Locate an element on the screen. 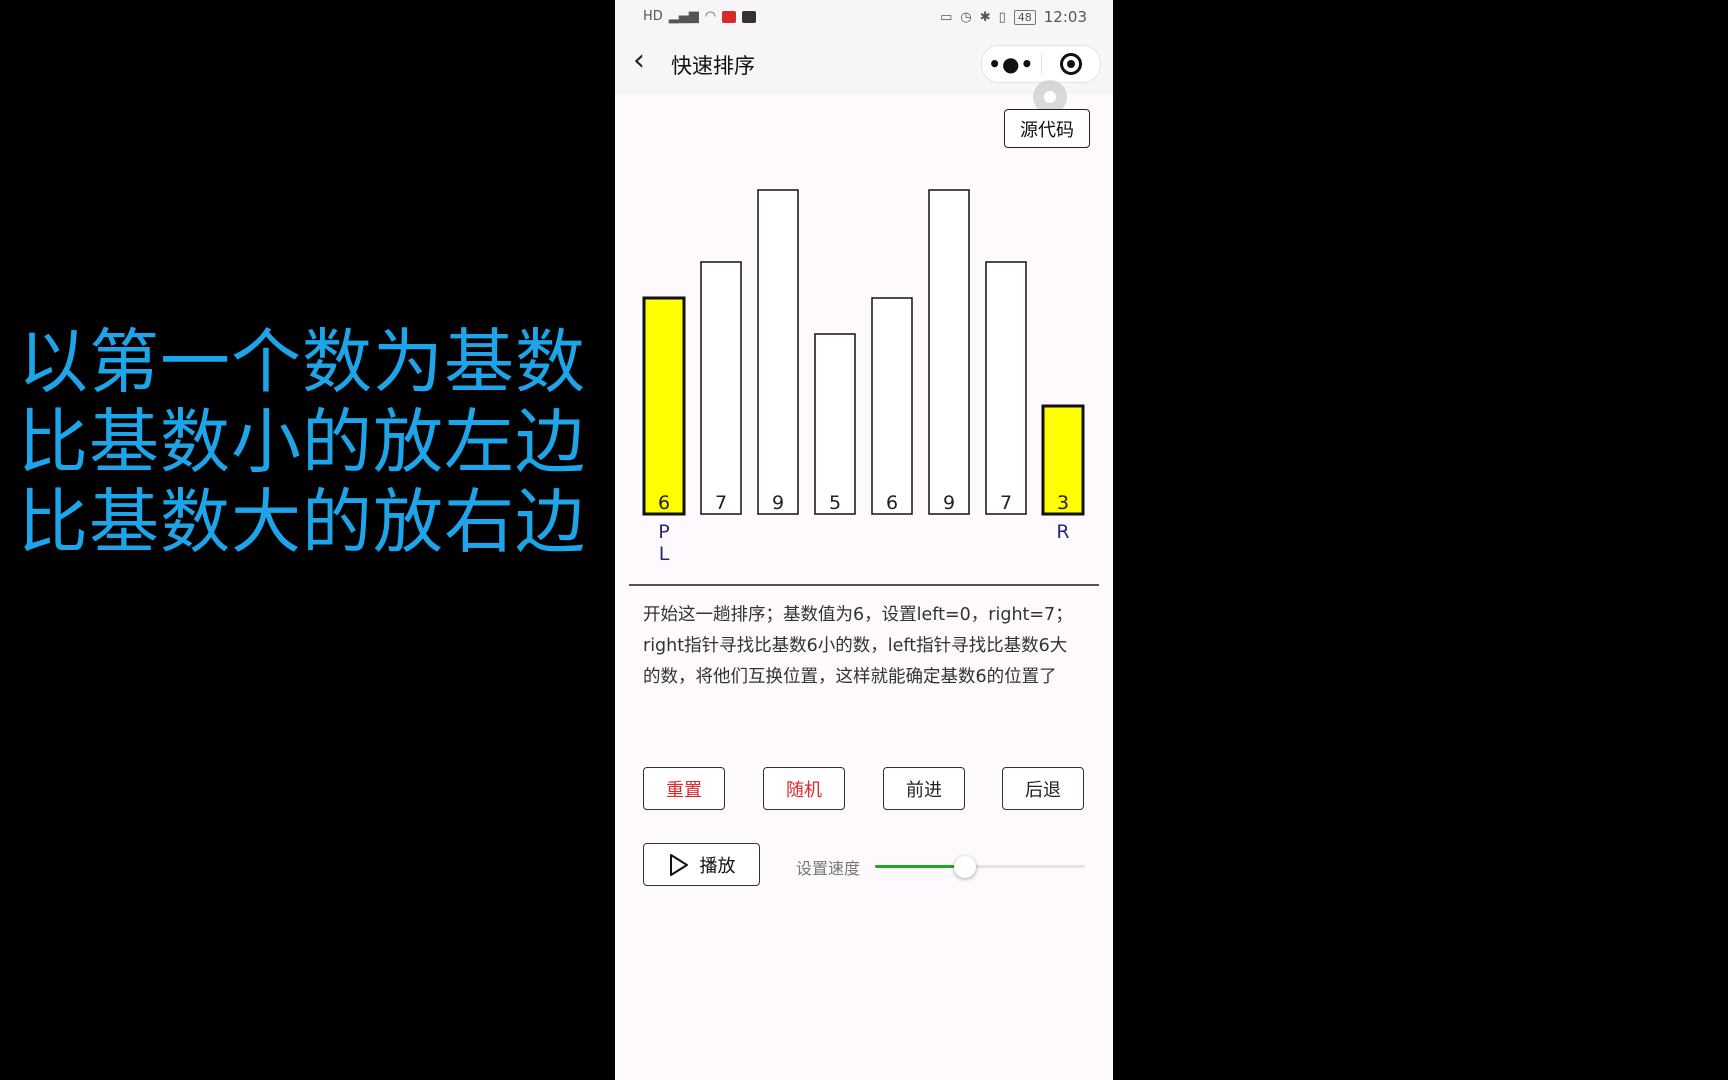  source-code-button: 源代码 is located at coordinates (1047, 128).